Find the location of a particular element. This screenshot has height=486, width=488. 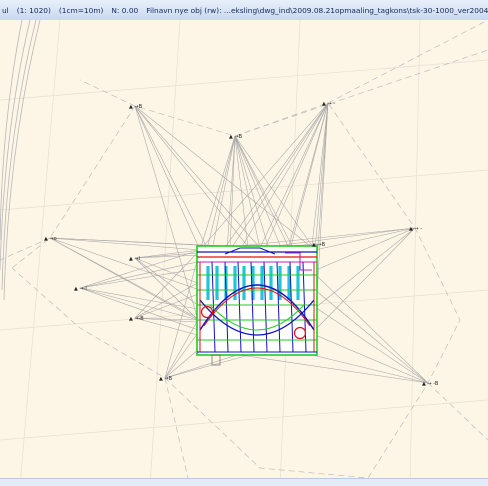

station-point-p3: ▲ →B is located at coordinates (236, 137).